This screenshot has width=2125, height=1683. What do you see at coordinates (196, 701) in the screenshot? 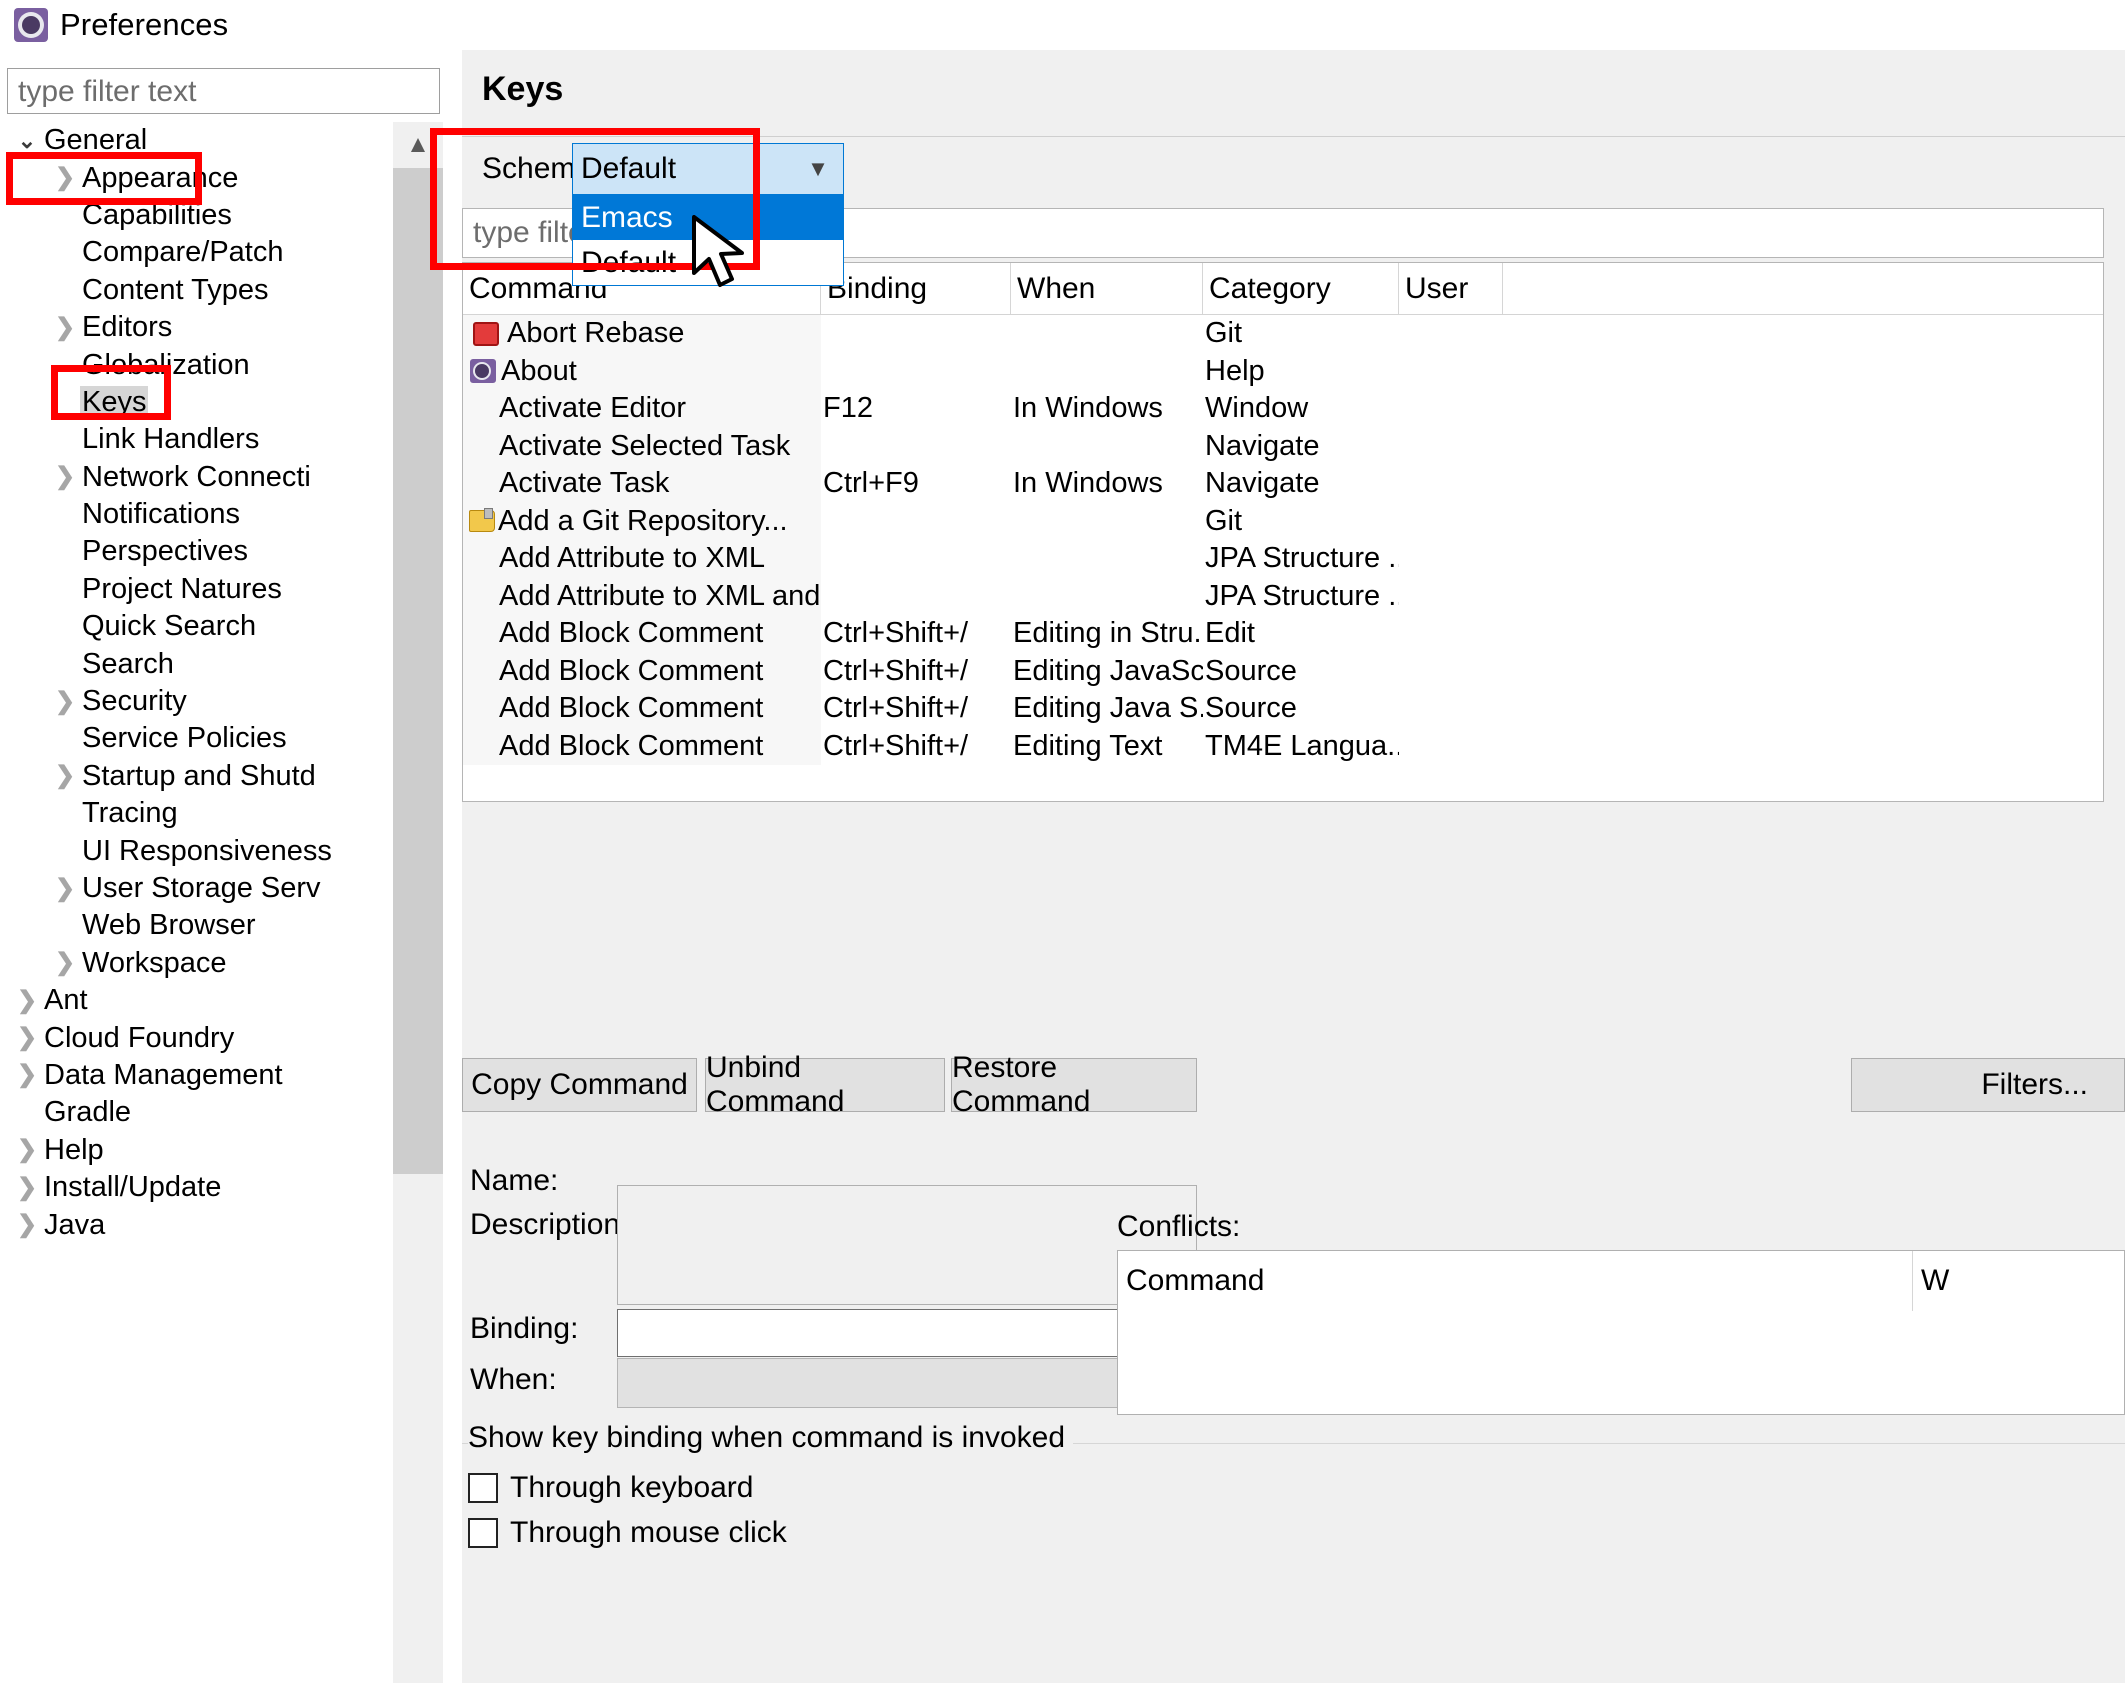
I see `sidebar-item-security: ❯ Security` at bounding box center [196, 701].